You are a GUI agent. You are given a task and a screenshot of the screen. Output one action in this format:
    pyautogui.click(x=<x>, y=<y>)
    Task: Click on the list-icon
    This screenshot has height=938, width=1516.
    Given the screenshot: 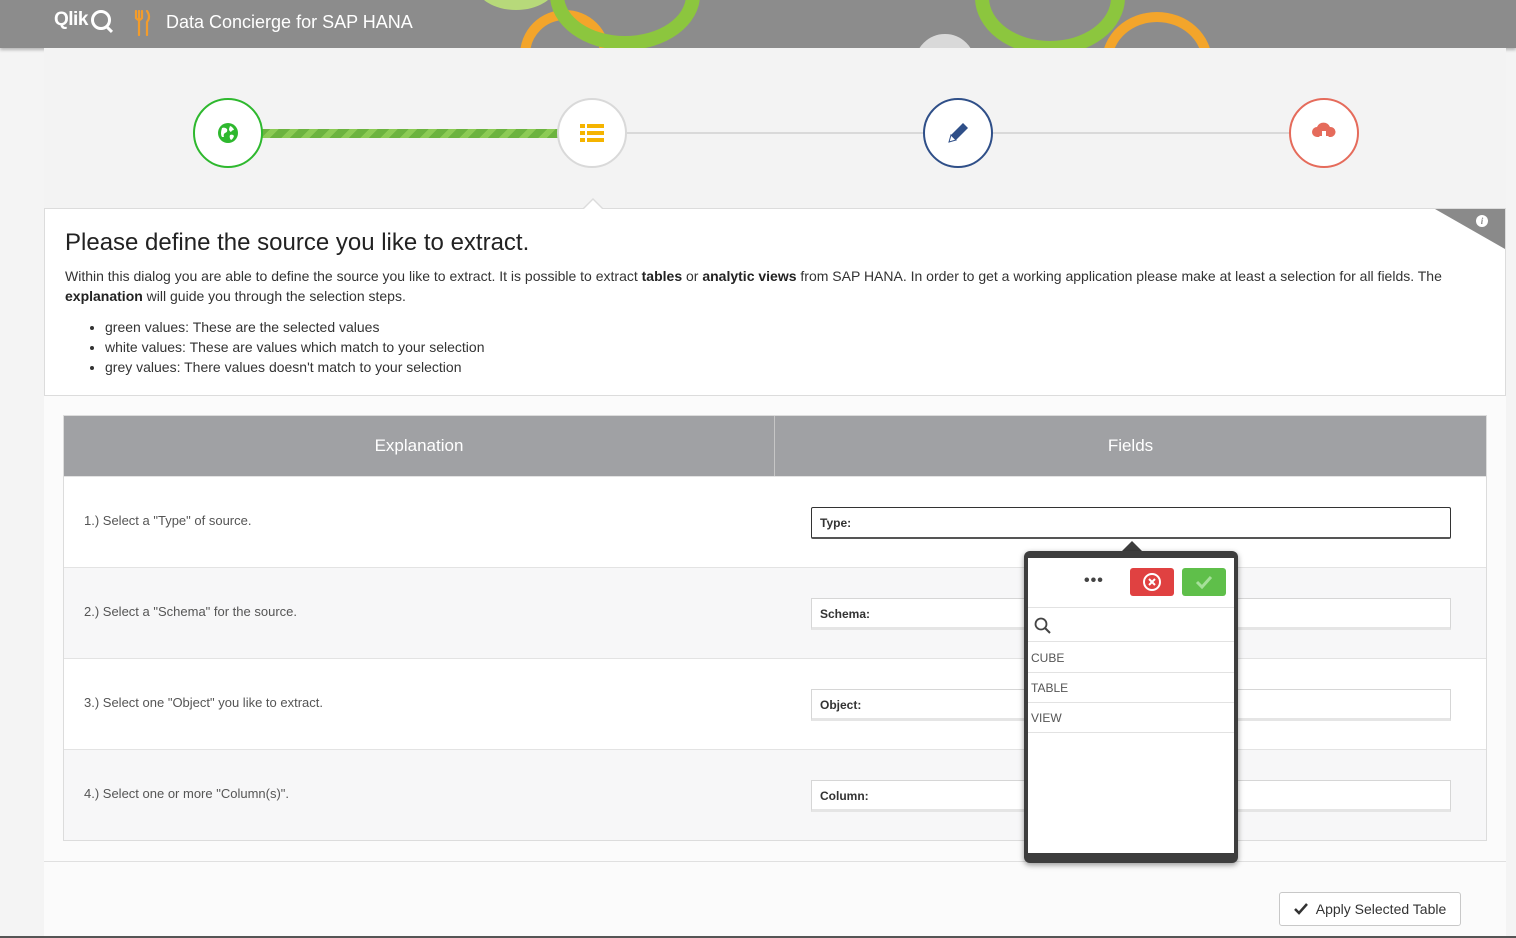 What is the action you would take?
    pyautogui.click(x=592, y=133)
    